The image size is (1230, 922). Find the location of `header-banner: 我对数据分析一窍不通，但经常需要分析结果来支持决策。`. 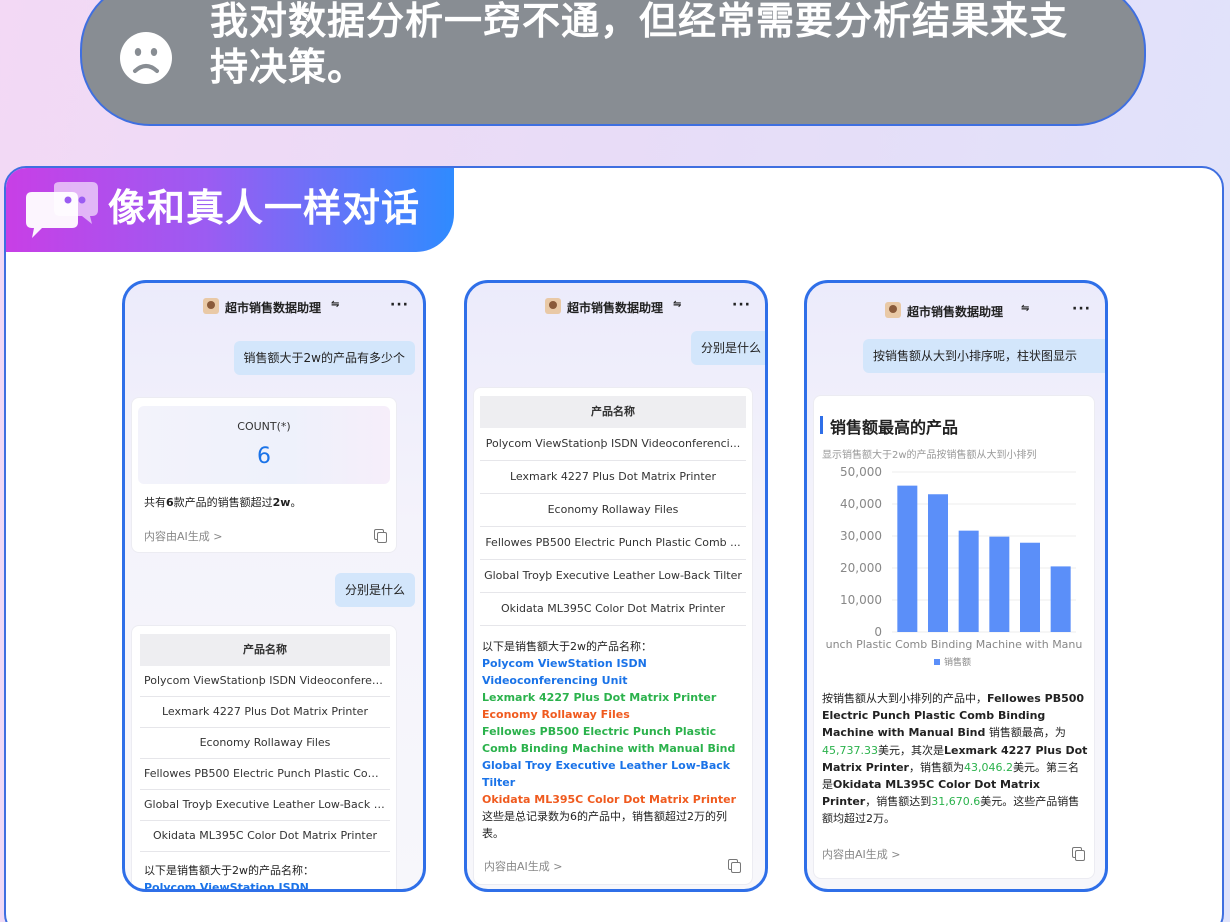

header-banner: 我对数据分析一窍不通，但经常需要分析结果来支持决策。 is located at coordinates (613, 63).